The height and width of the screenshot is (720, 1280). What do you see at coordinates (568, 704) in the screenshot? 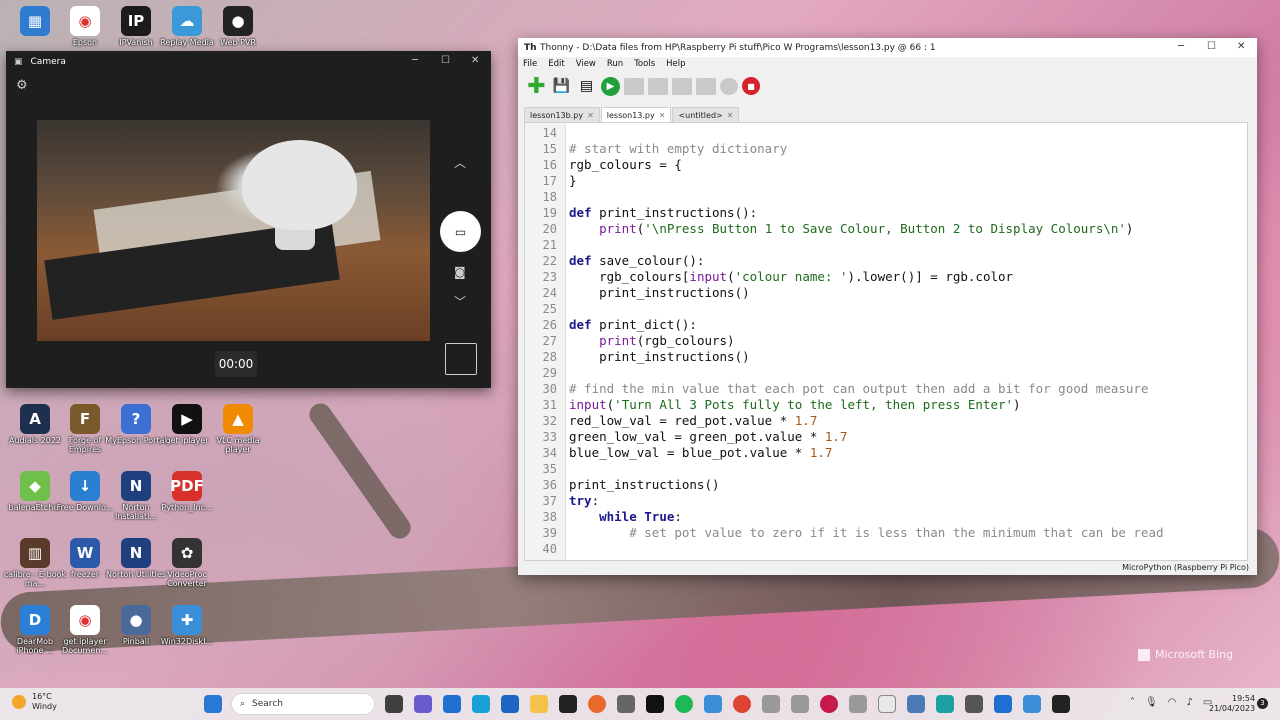
I see `ipvanish-icon` at bounding box center [568, 704].